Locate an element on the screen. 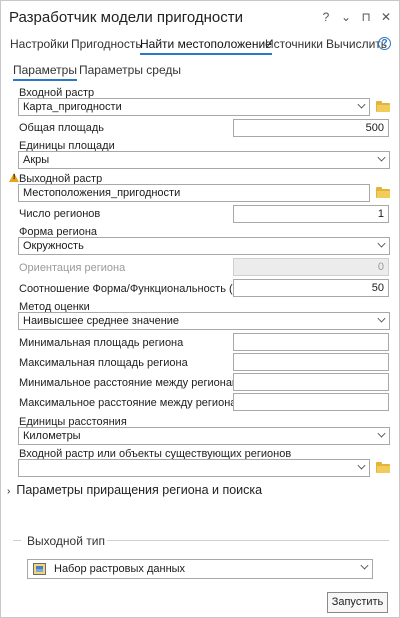 This screenshot has height=618, width=400. output-raster-input: Местоположения_пригодности is located at coordinates (194, 193).